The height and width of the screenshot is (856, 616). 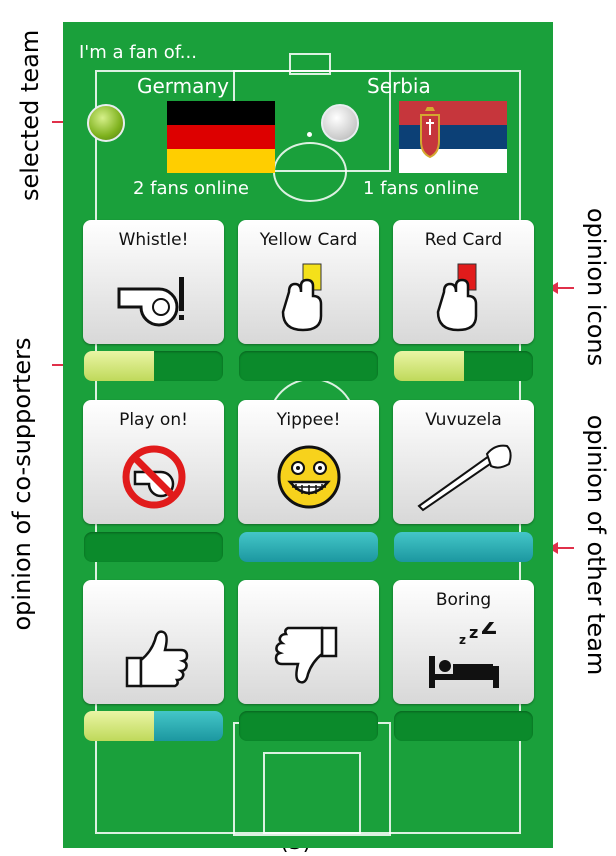 What do you see at coordinates (30, 115) in the screenshot?
I see `annotation-selected-team: selected team` at bounding box center [30, 115].